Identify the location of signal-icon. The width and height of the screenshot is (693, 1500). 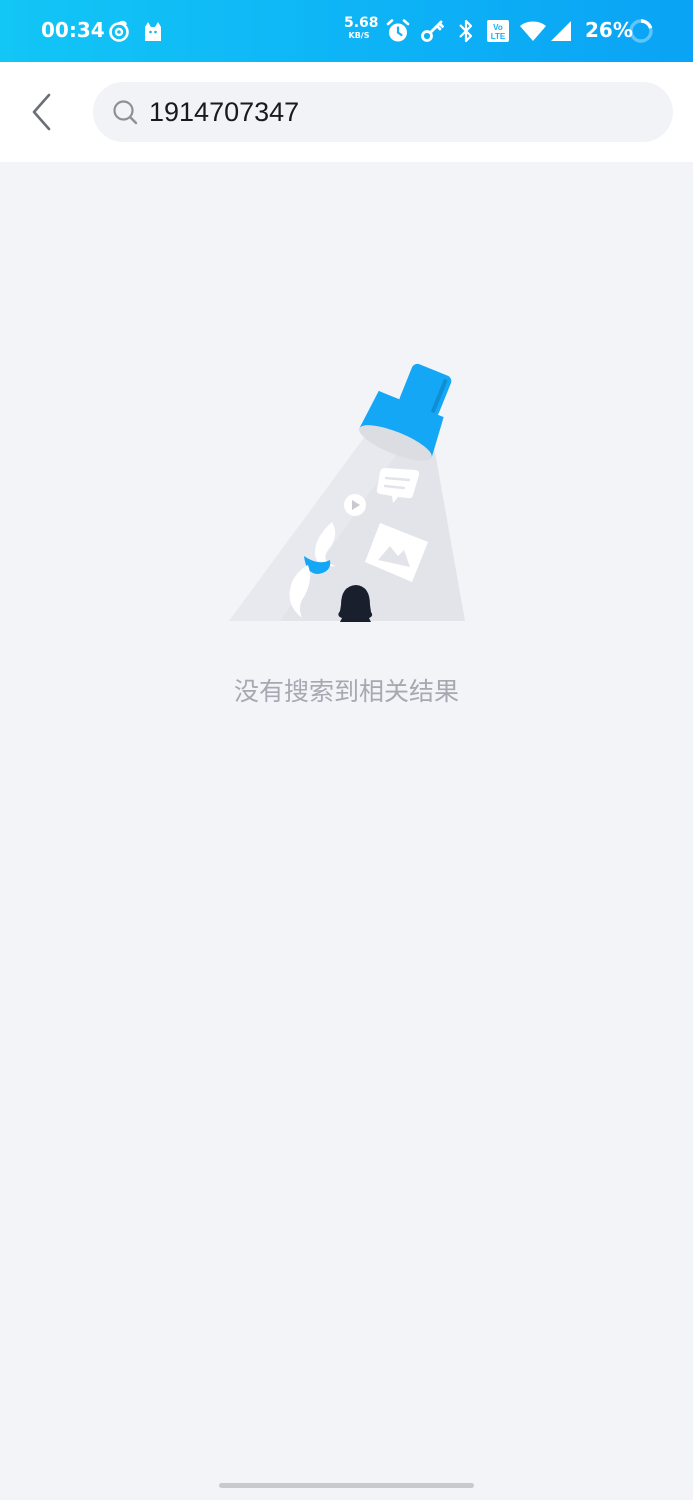
(561, 31).